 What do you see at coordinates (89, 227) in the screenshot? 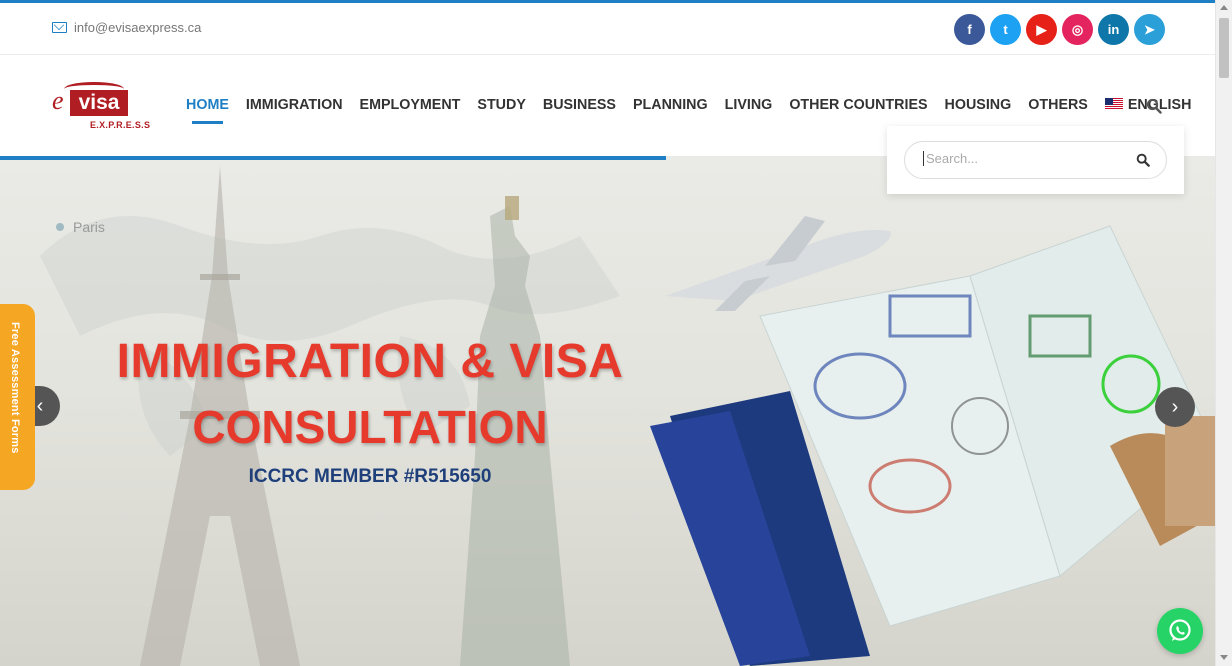
I see `map-label-text: Paris` at bounding box center [89, 227].